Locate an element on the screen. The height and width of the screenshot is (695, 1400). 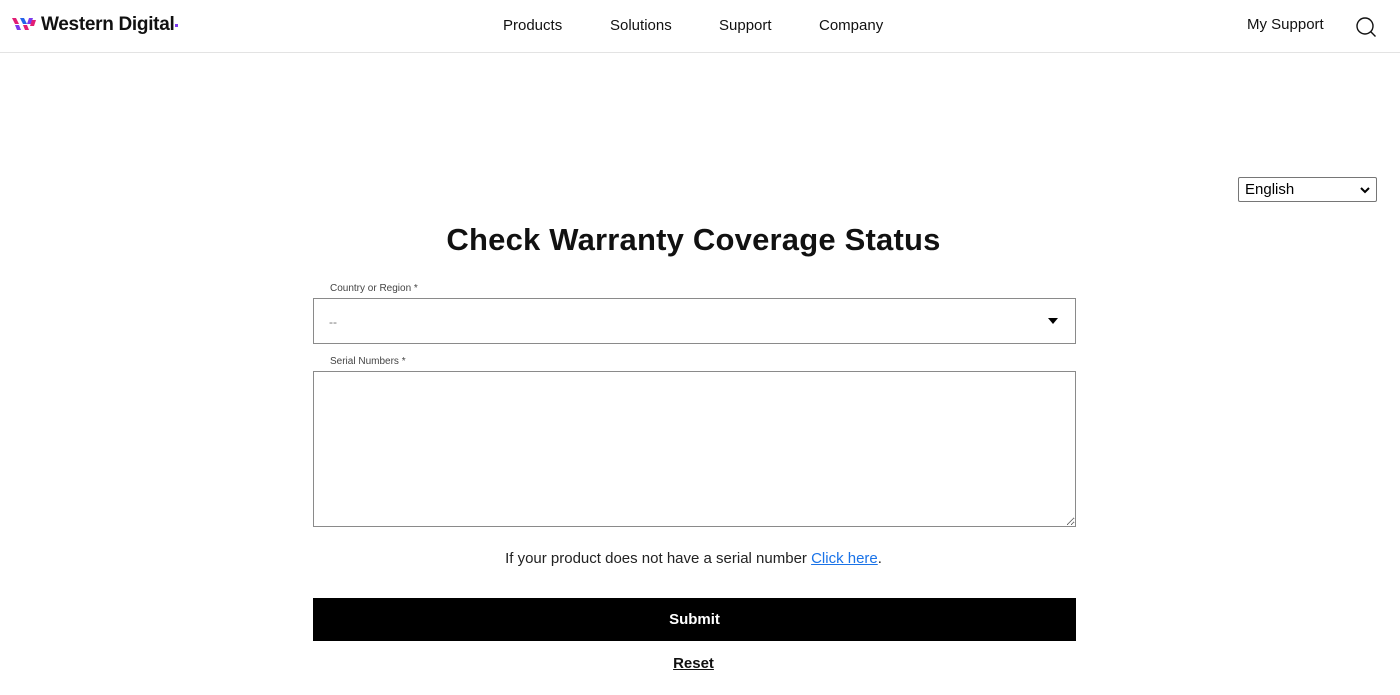
country-region-select: -- is located at coordinates (694, 321).